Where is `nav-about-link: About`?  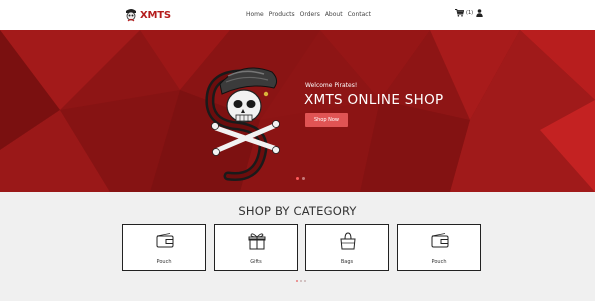 nav-about-link: About is located at coordinates (334, 14).